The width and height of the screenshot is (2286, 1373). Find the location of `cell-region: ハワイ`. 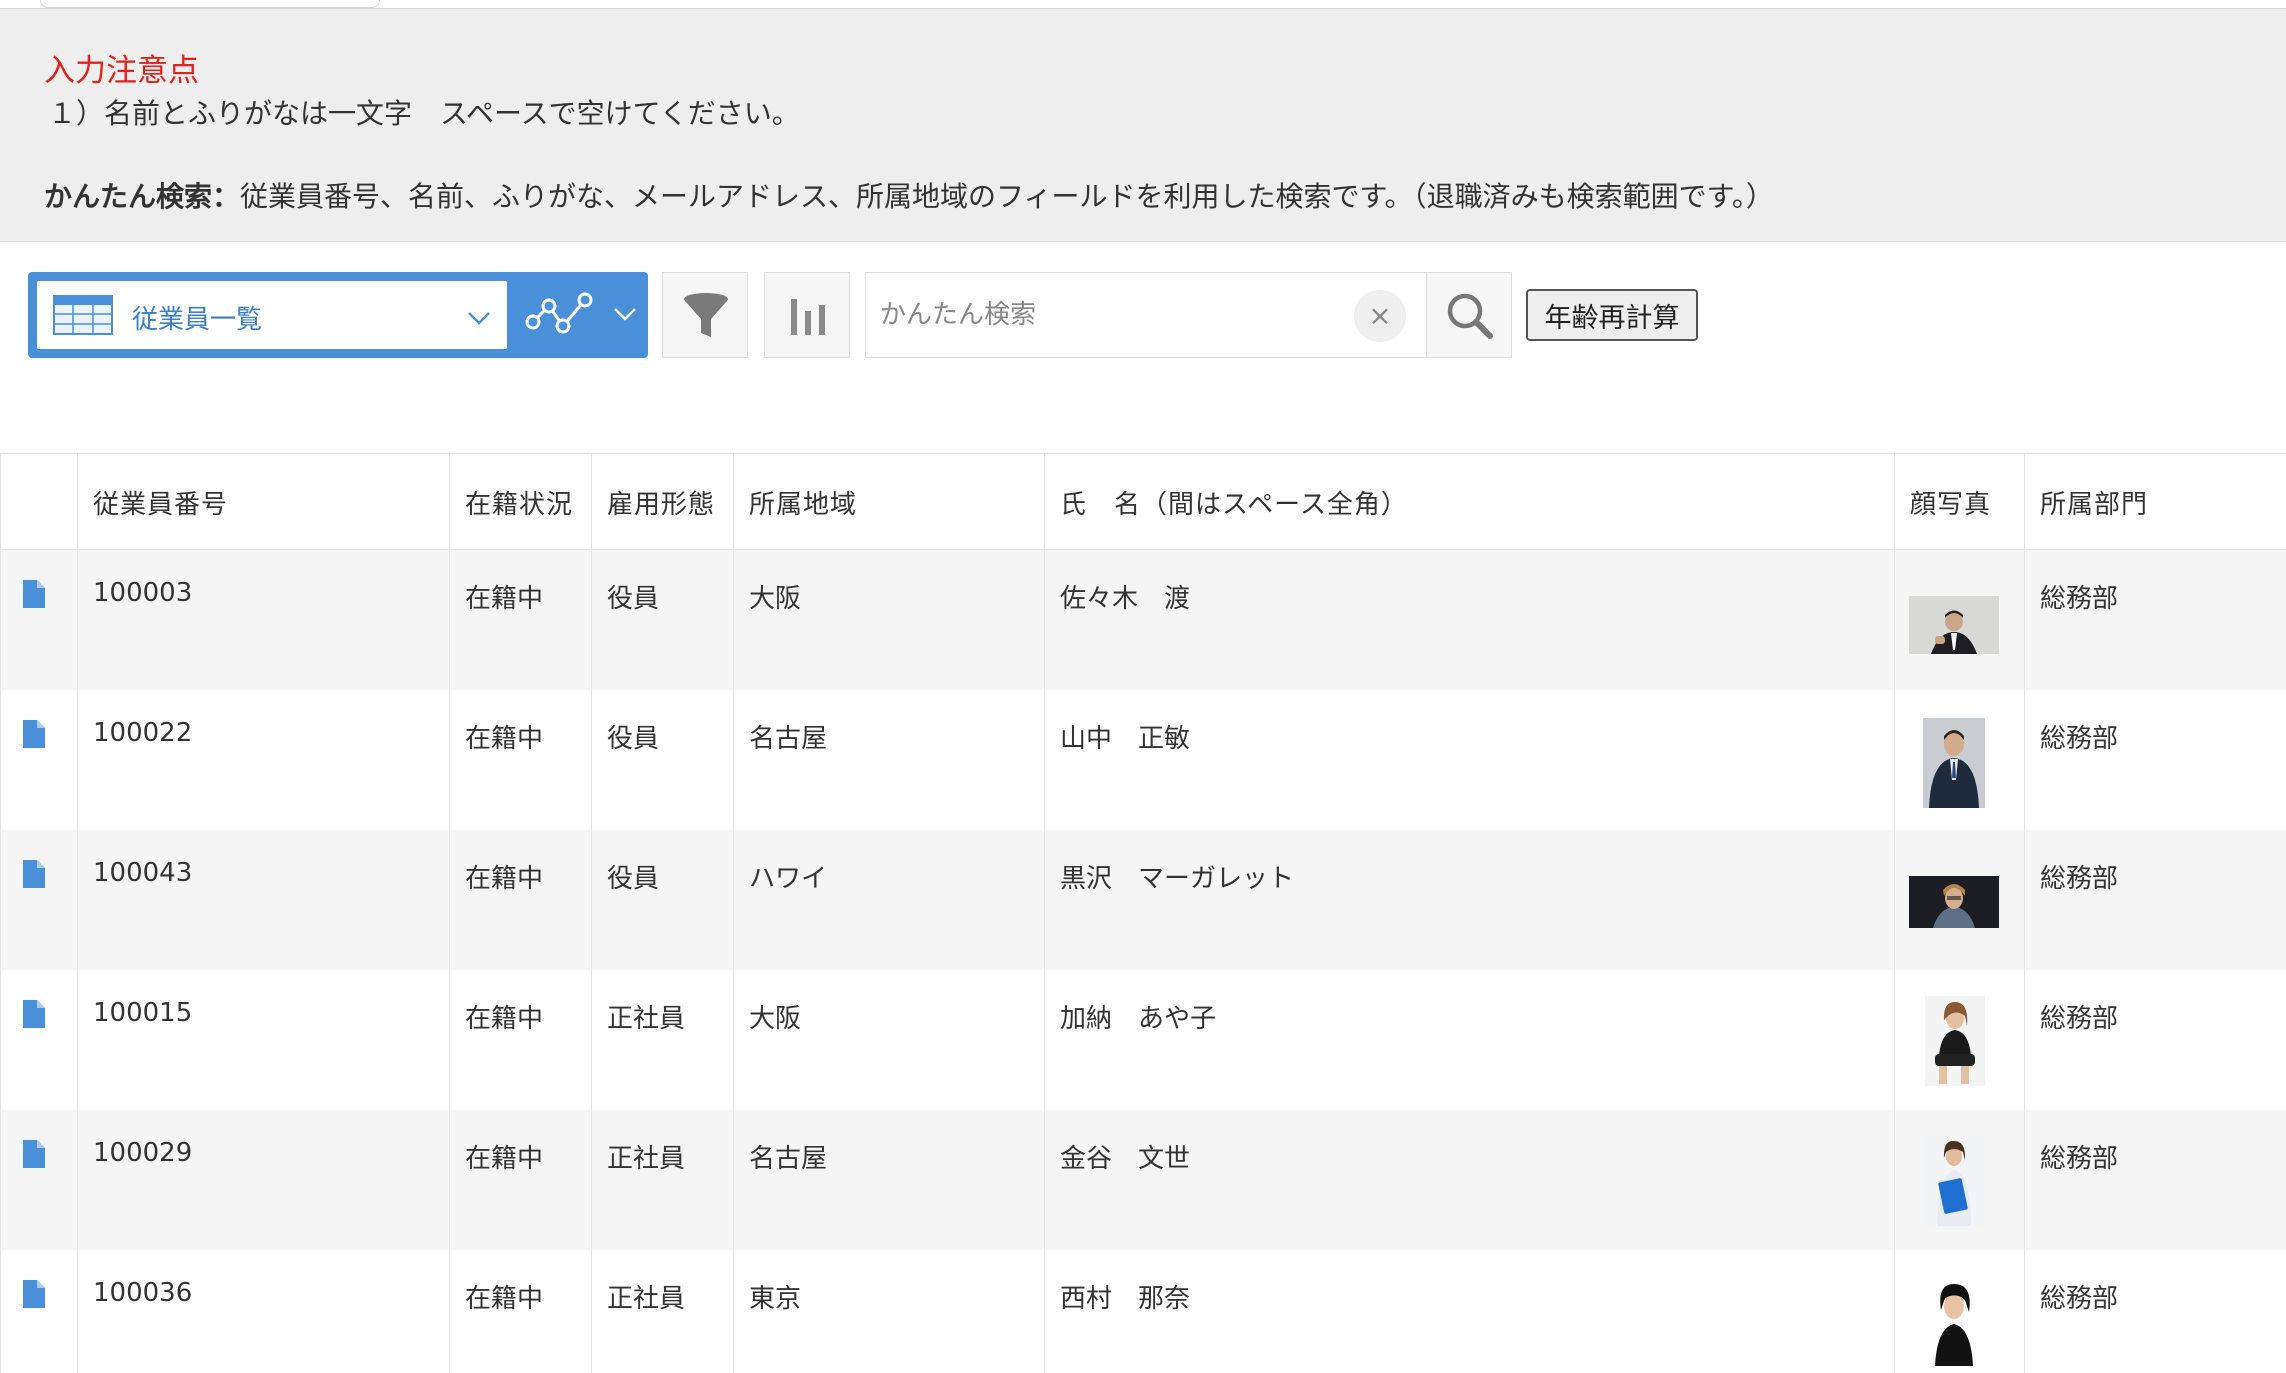

cell-region: ハワイ is located at coordinates (889, 899).